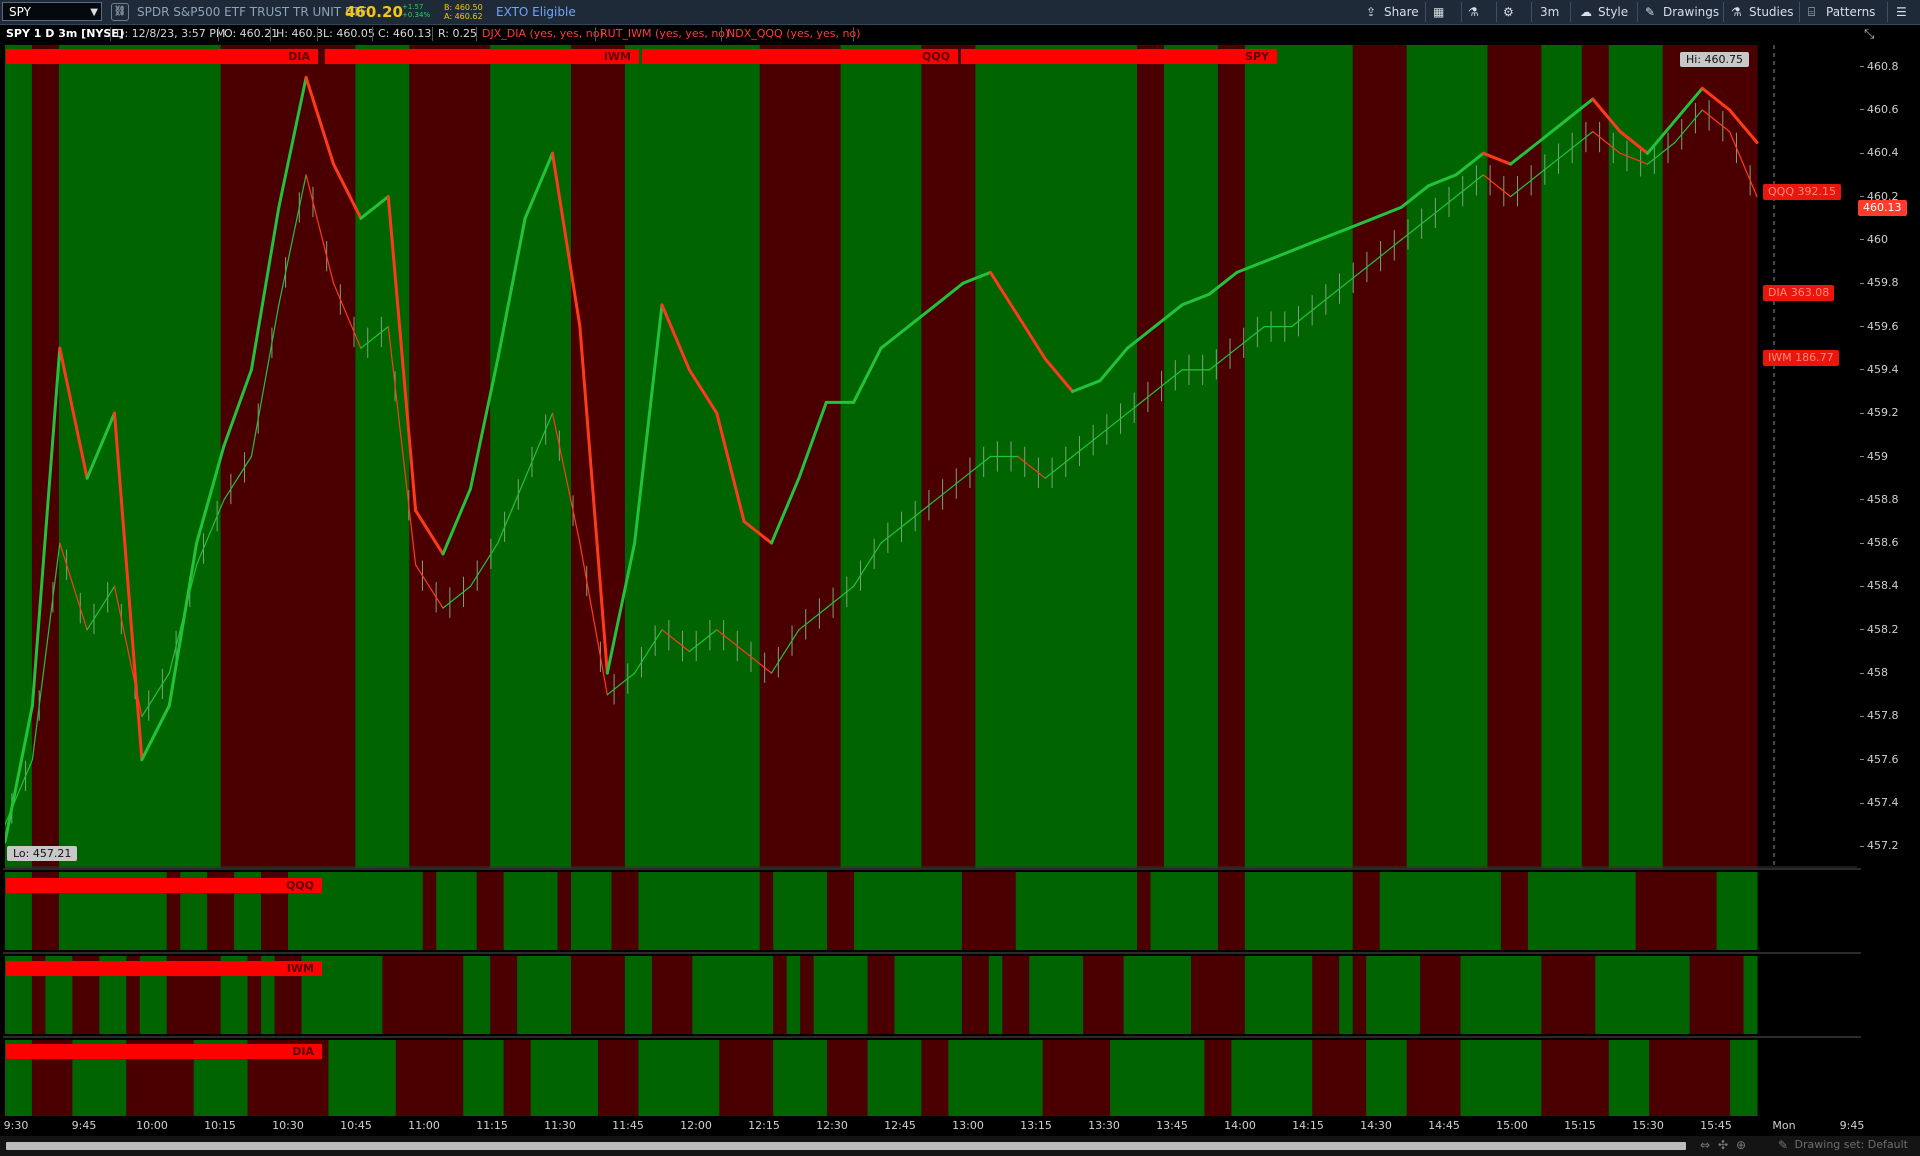  Describe the element at coordinates (171, 33) in the screenshot. I see `info-date: D: 12/8/23, 3:57 PM` at that location.